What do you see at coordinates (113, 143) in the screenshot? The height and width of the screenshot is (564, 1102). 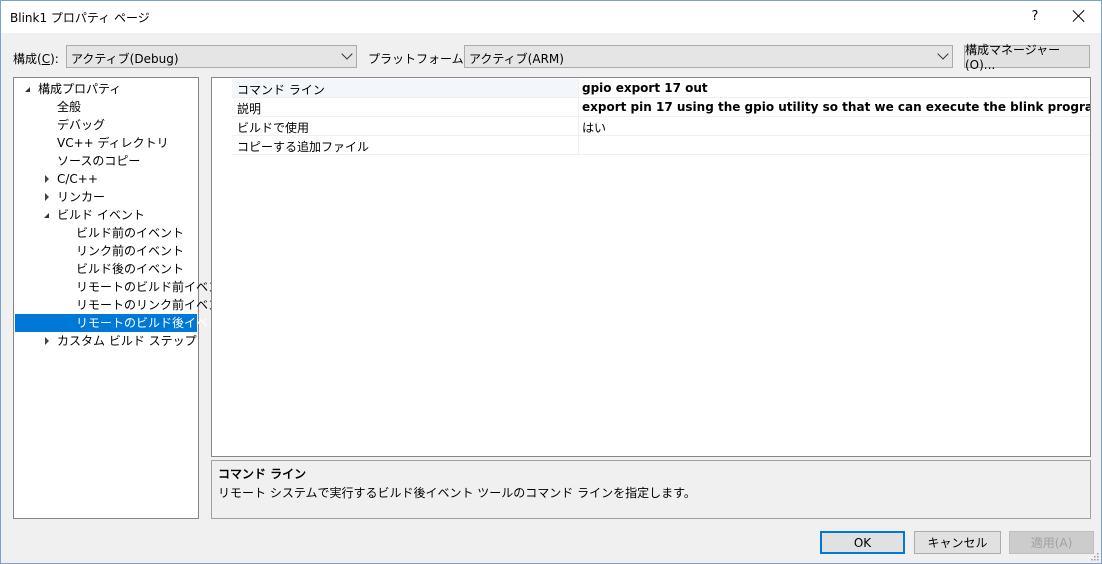 I see `tree-item-label: VC++ ディレクトリ` at bounding box center [113, 143].